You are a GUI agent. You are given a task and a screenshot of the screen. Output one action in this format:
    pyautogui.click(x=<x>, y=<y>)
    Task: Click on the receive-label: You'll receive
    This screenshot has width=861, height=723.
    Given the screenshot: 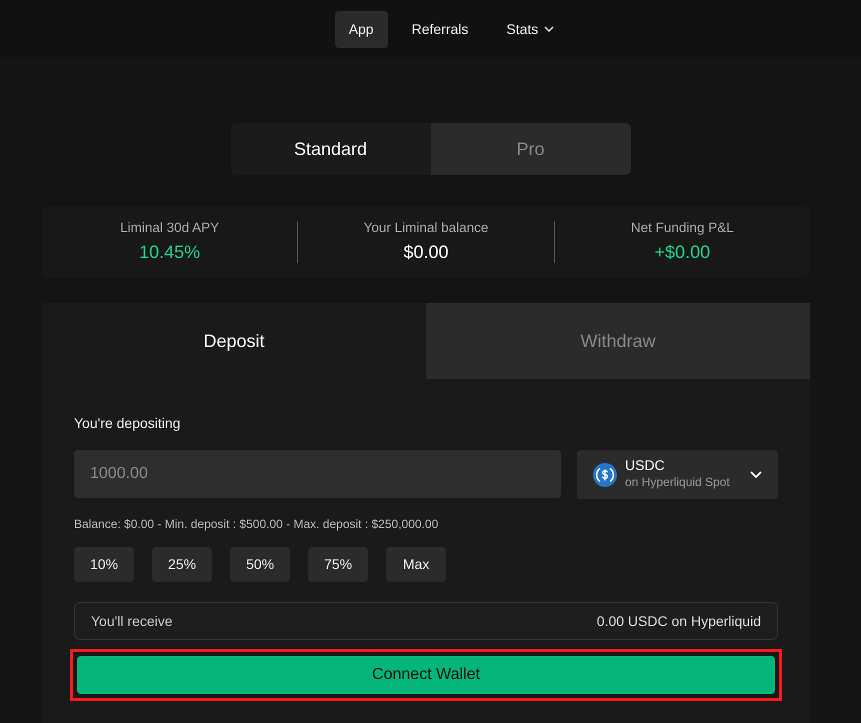 What is the action you would take?
    pyautogui.click(x=132, y=621)
    